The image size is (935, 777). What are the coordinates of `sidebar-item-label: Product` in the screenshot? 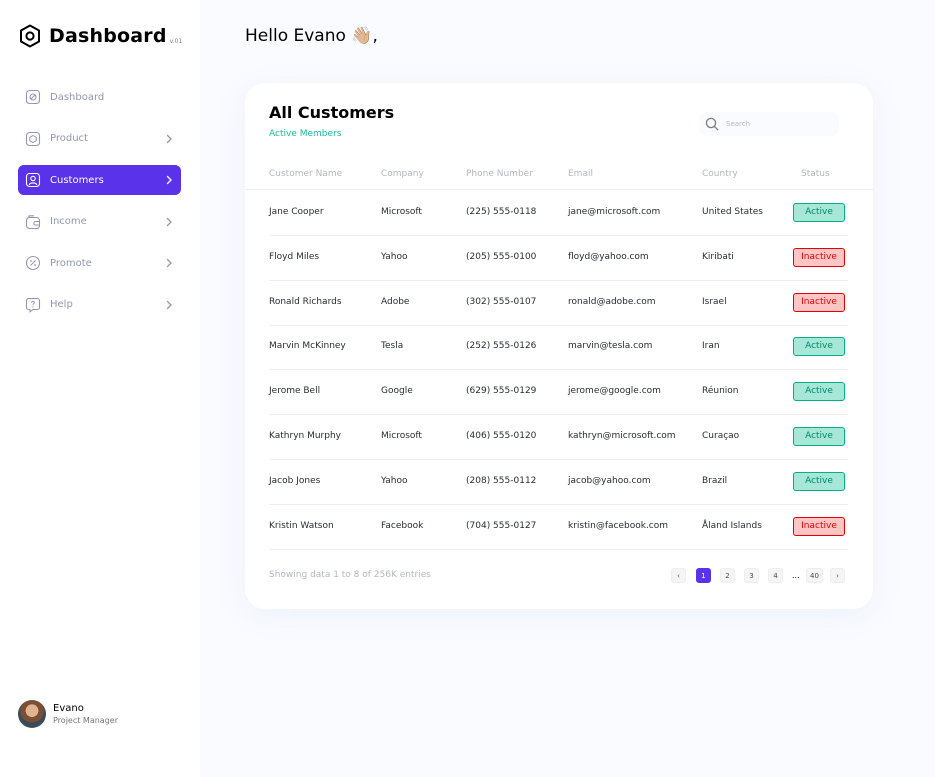 It's located at (69, 139).